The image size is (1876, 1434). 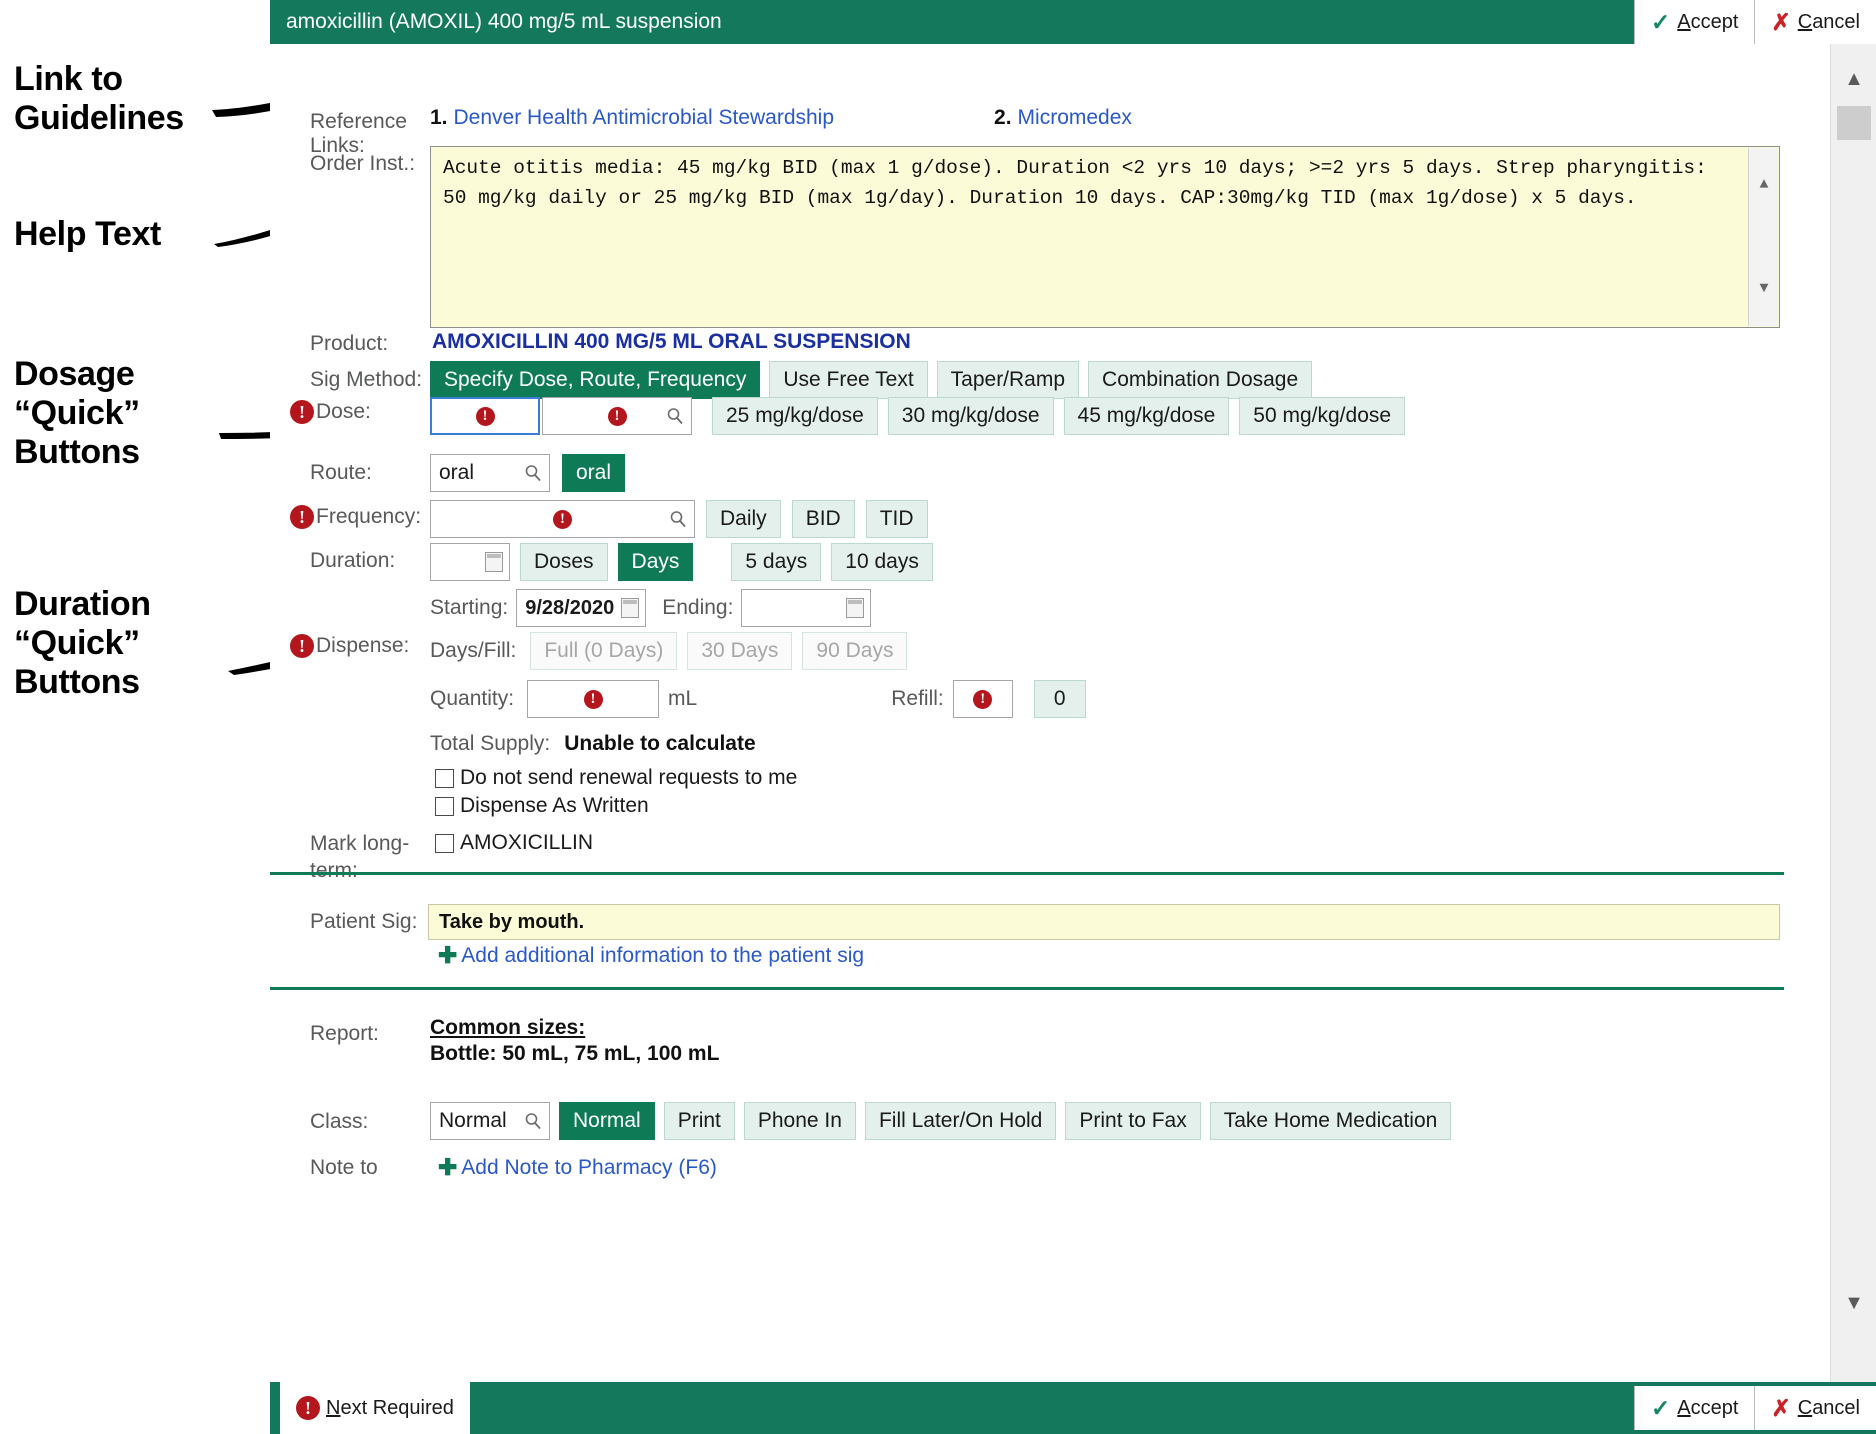 What do you see at coordinates (594, 473) in the screenshot?
I see `route-quick-oral: oral` at bounding box center [594, 473].